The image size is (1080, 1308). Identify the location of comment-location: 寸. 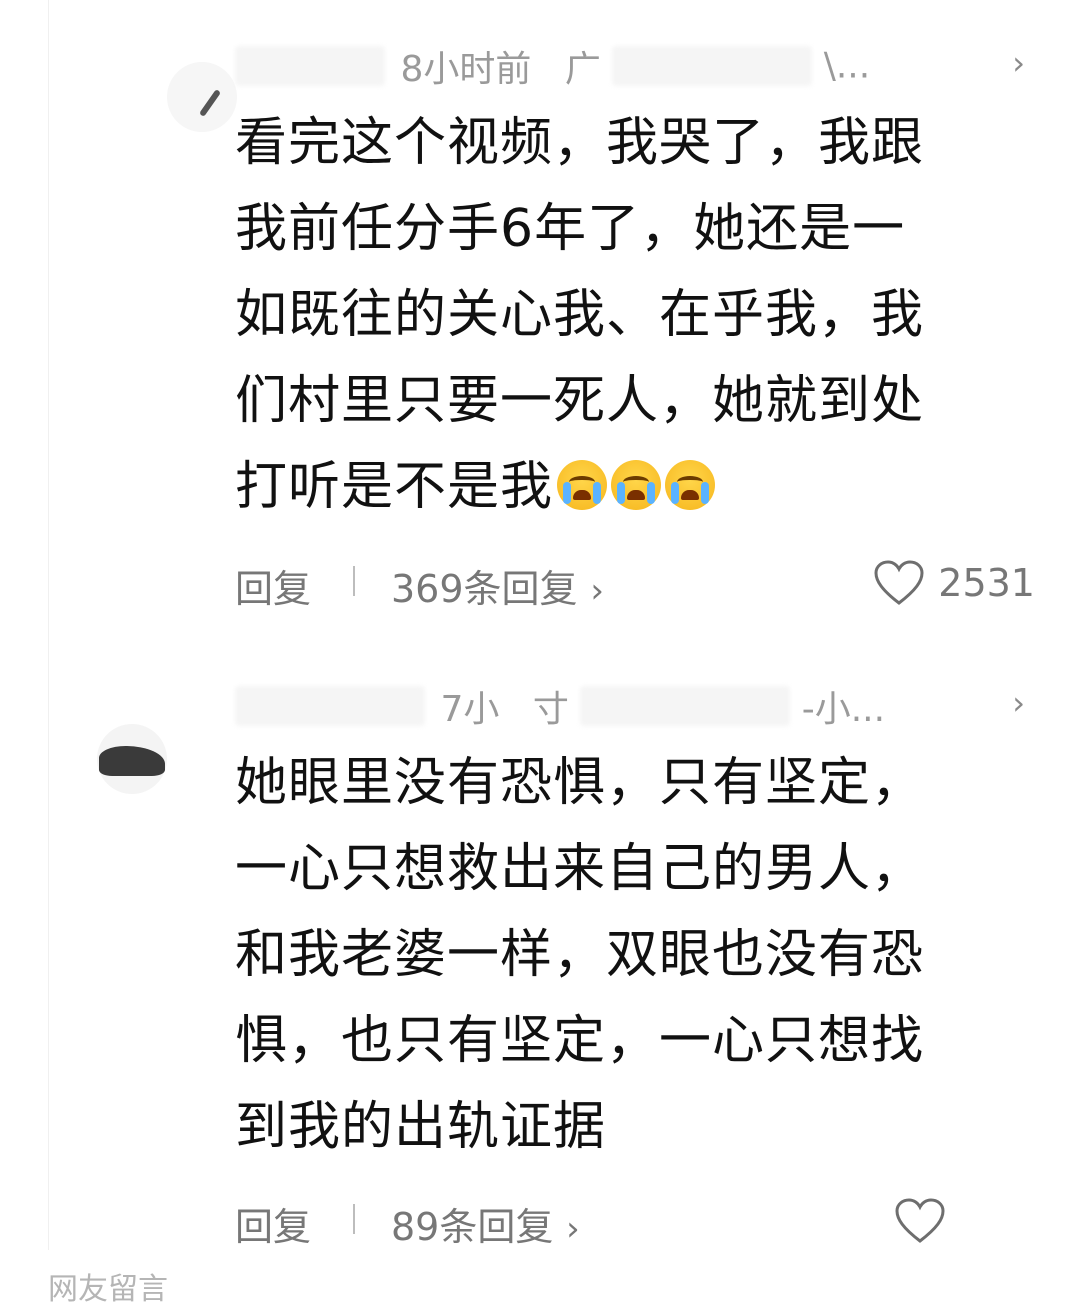
(550, 709).